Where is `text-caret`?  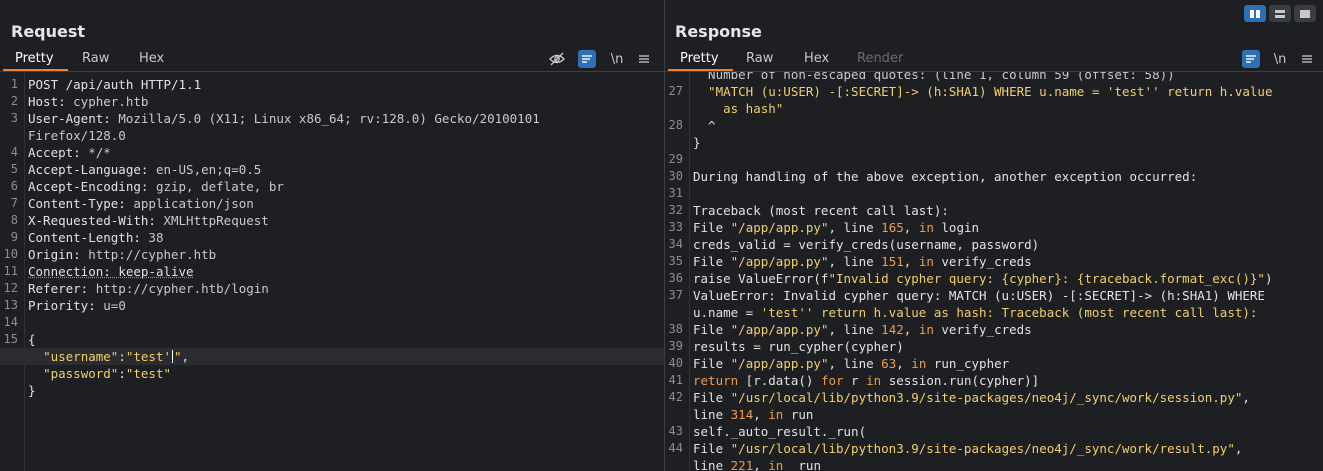 text-caret is located at coordinates (173, 356).